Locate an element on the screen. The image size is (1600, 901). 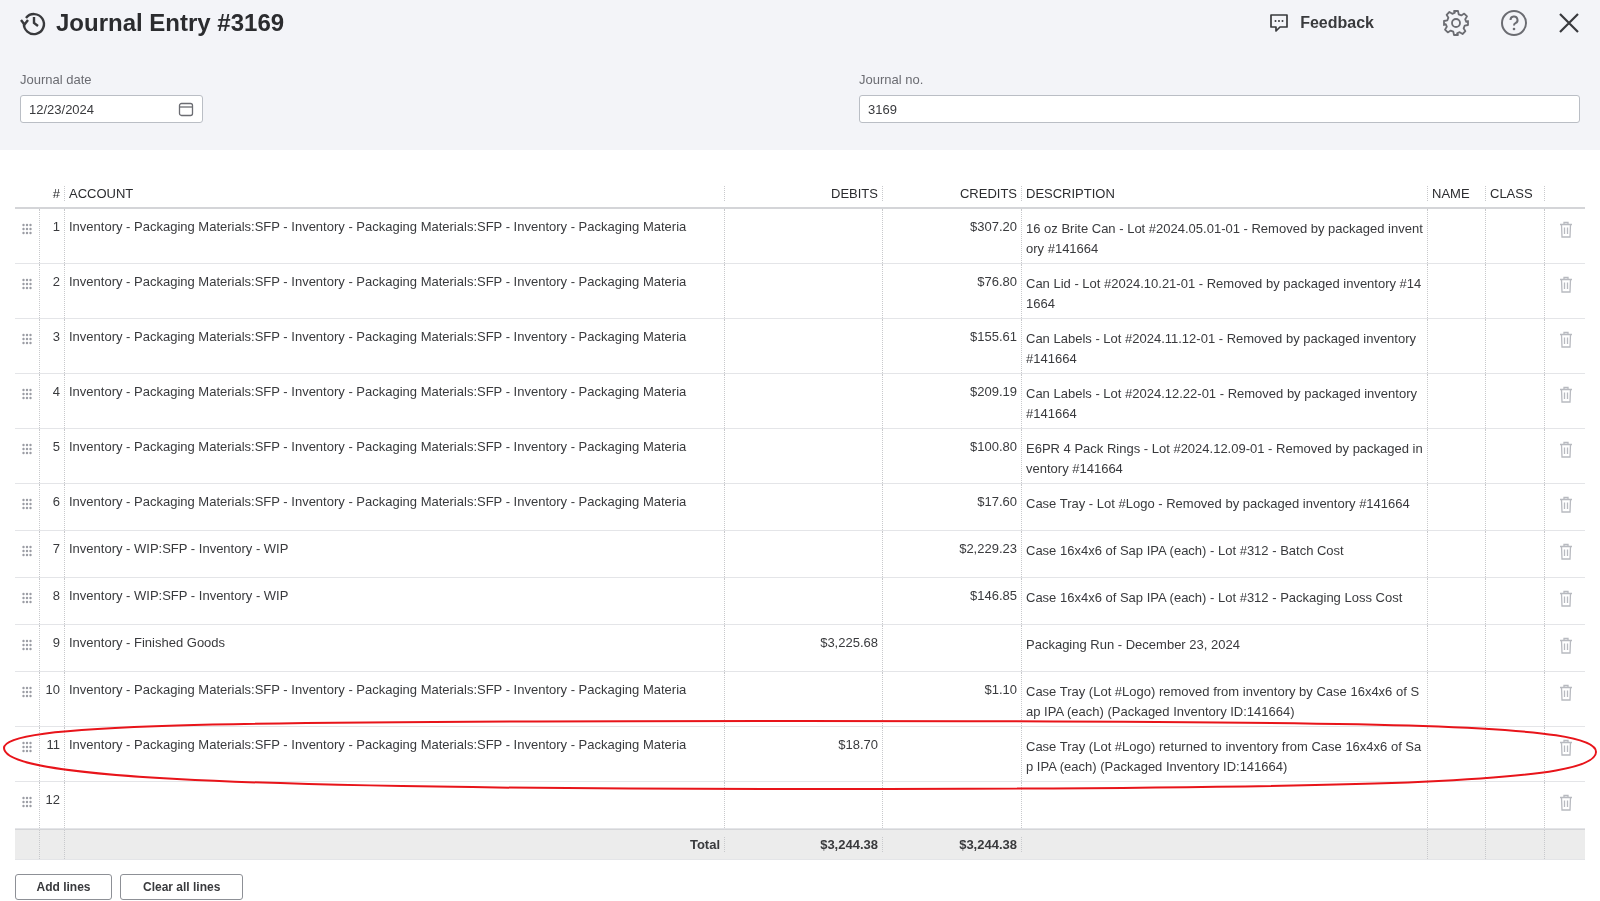
debit-amount: $18.70 is located at coordinates (858, 744).